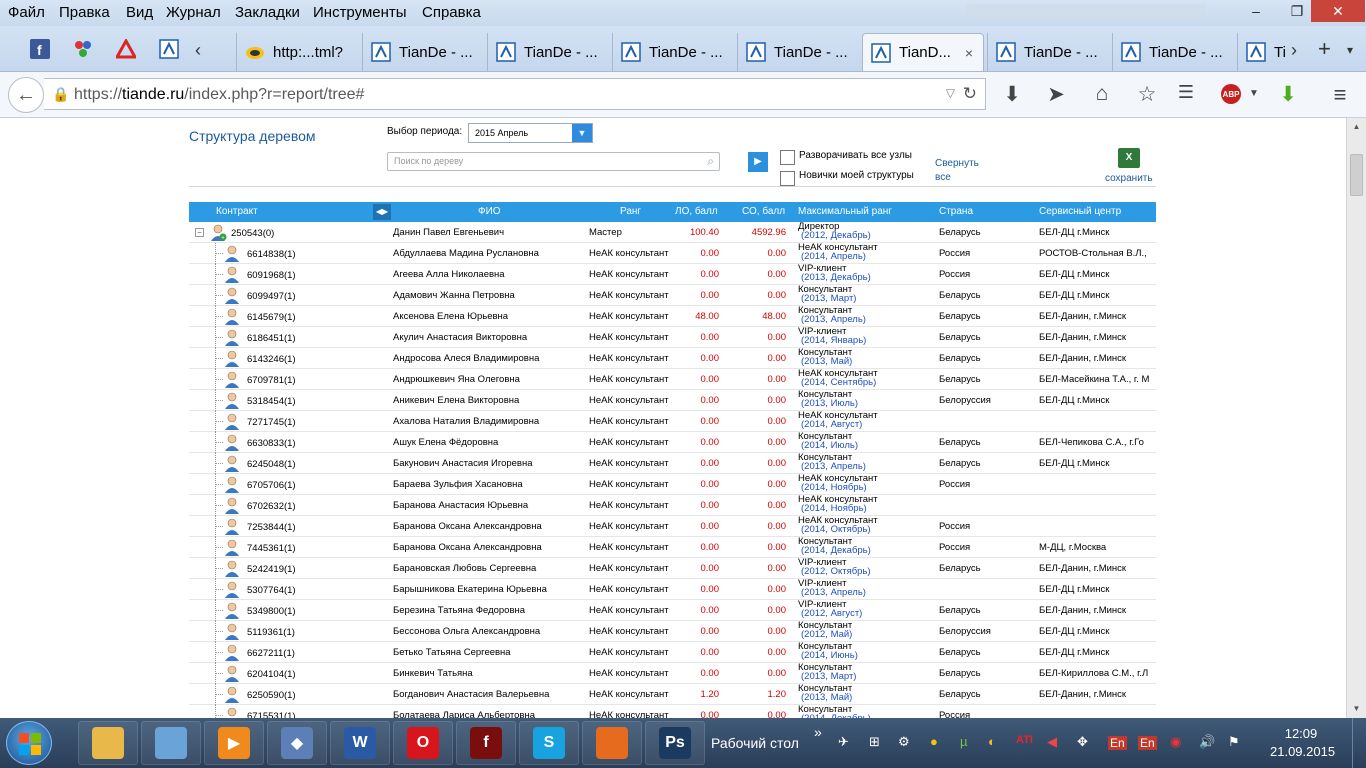  I want to click on system-clock: 12:09 21.09.2015, so click(1302, 743).